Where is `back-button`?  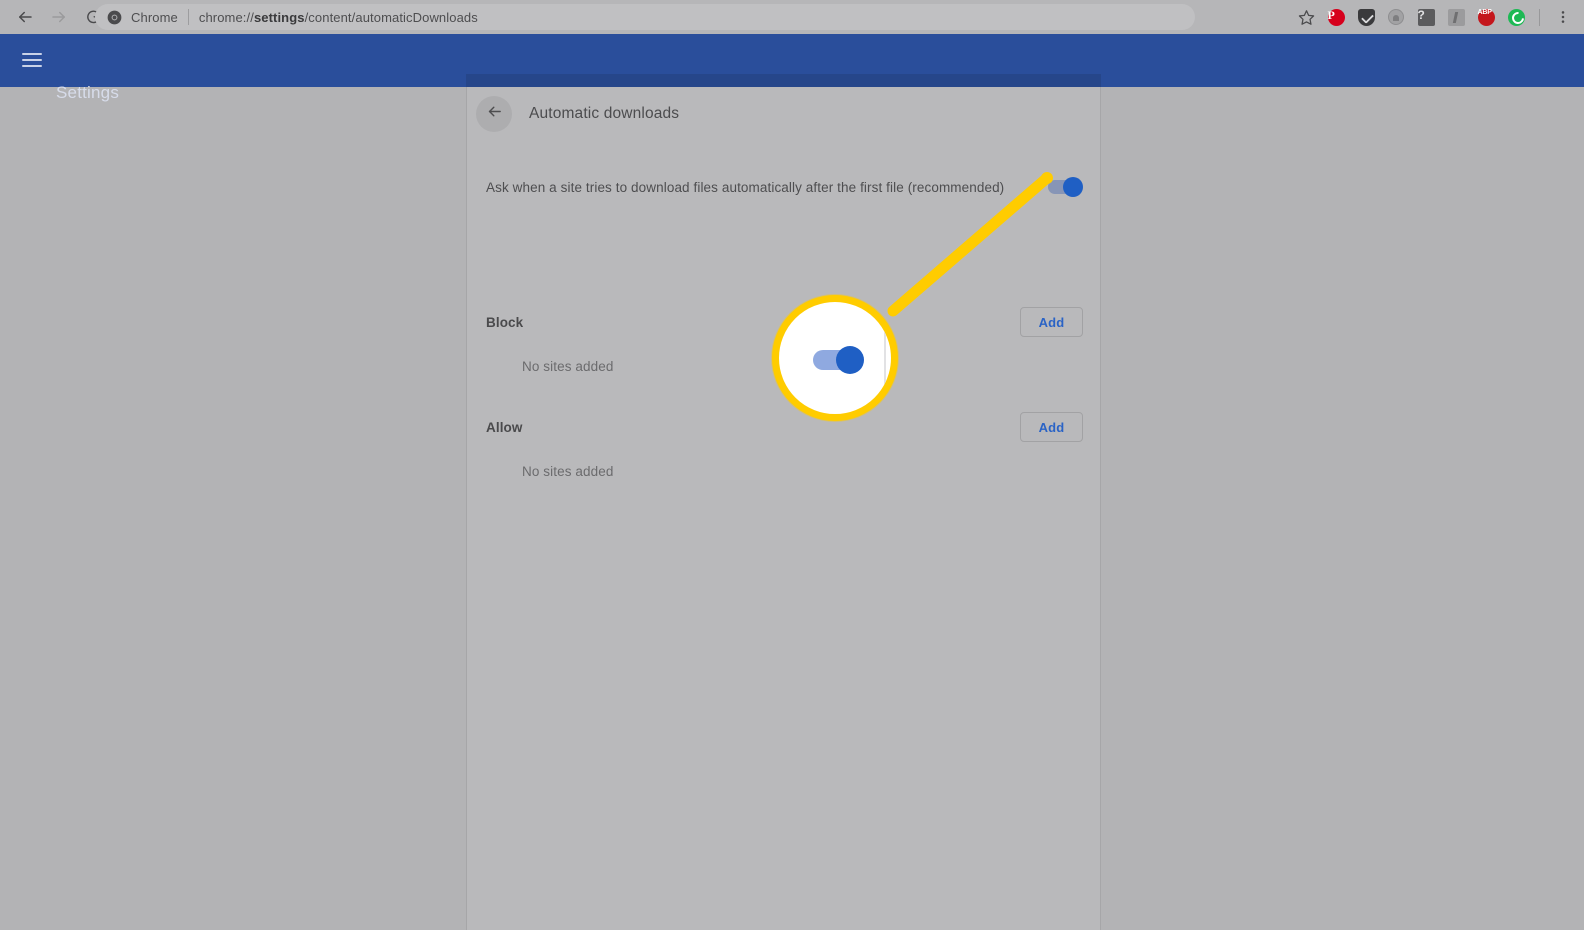
back-button is located at coordinates (25, 17).